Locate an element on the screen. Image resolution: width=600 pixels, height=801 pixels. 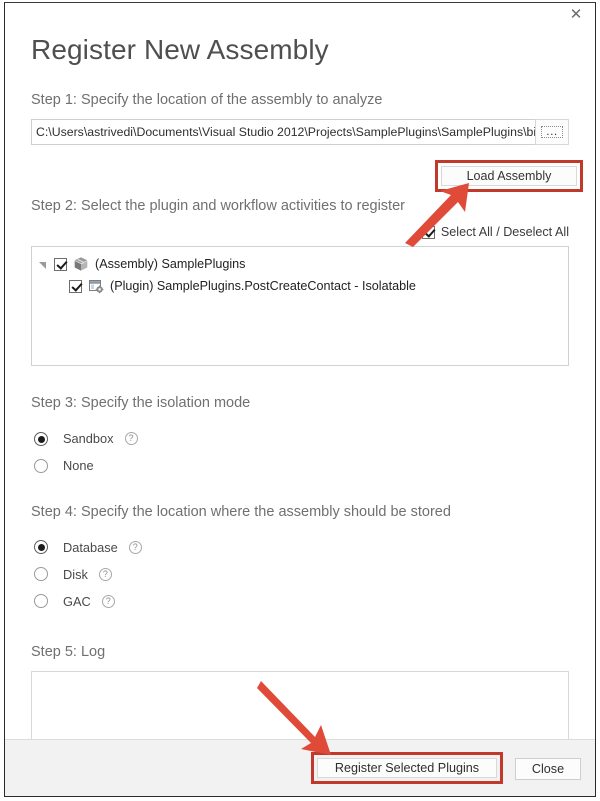
radio-sandbox-label: Sandbox is located at coordinates (88, 439).